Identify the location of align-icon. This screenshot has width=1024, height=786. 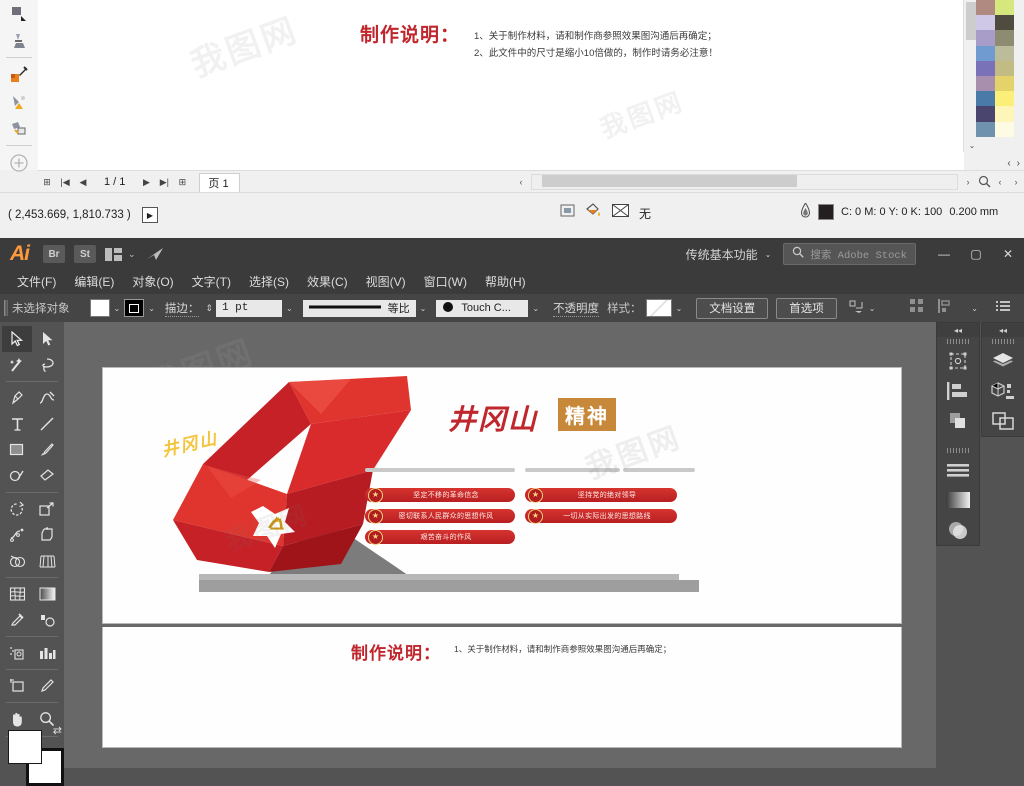
(917, 308).